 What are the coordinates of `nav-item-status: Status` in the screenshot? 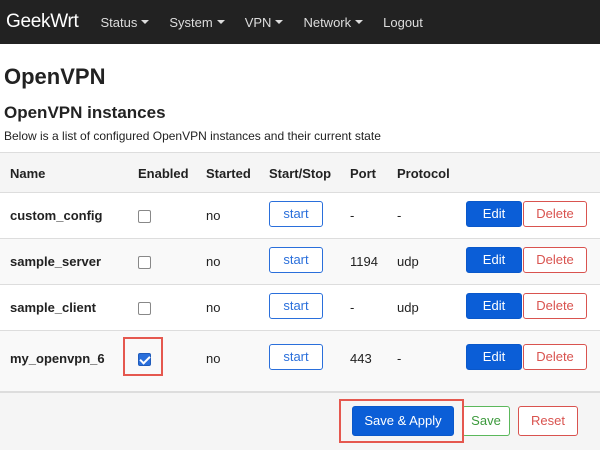 It's located at (125, 22).